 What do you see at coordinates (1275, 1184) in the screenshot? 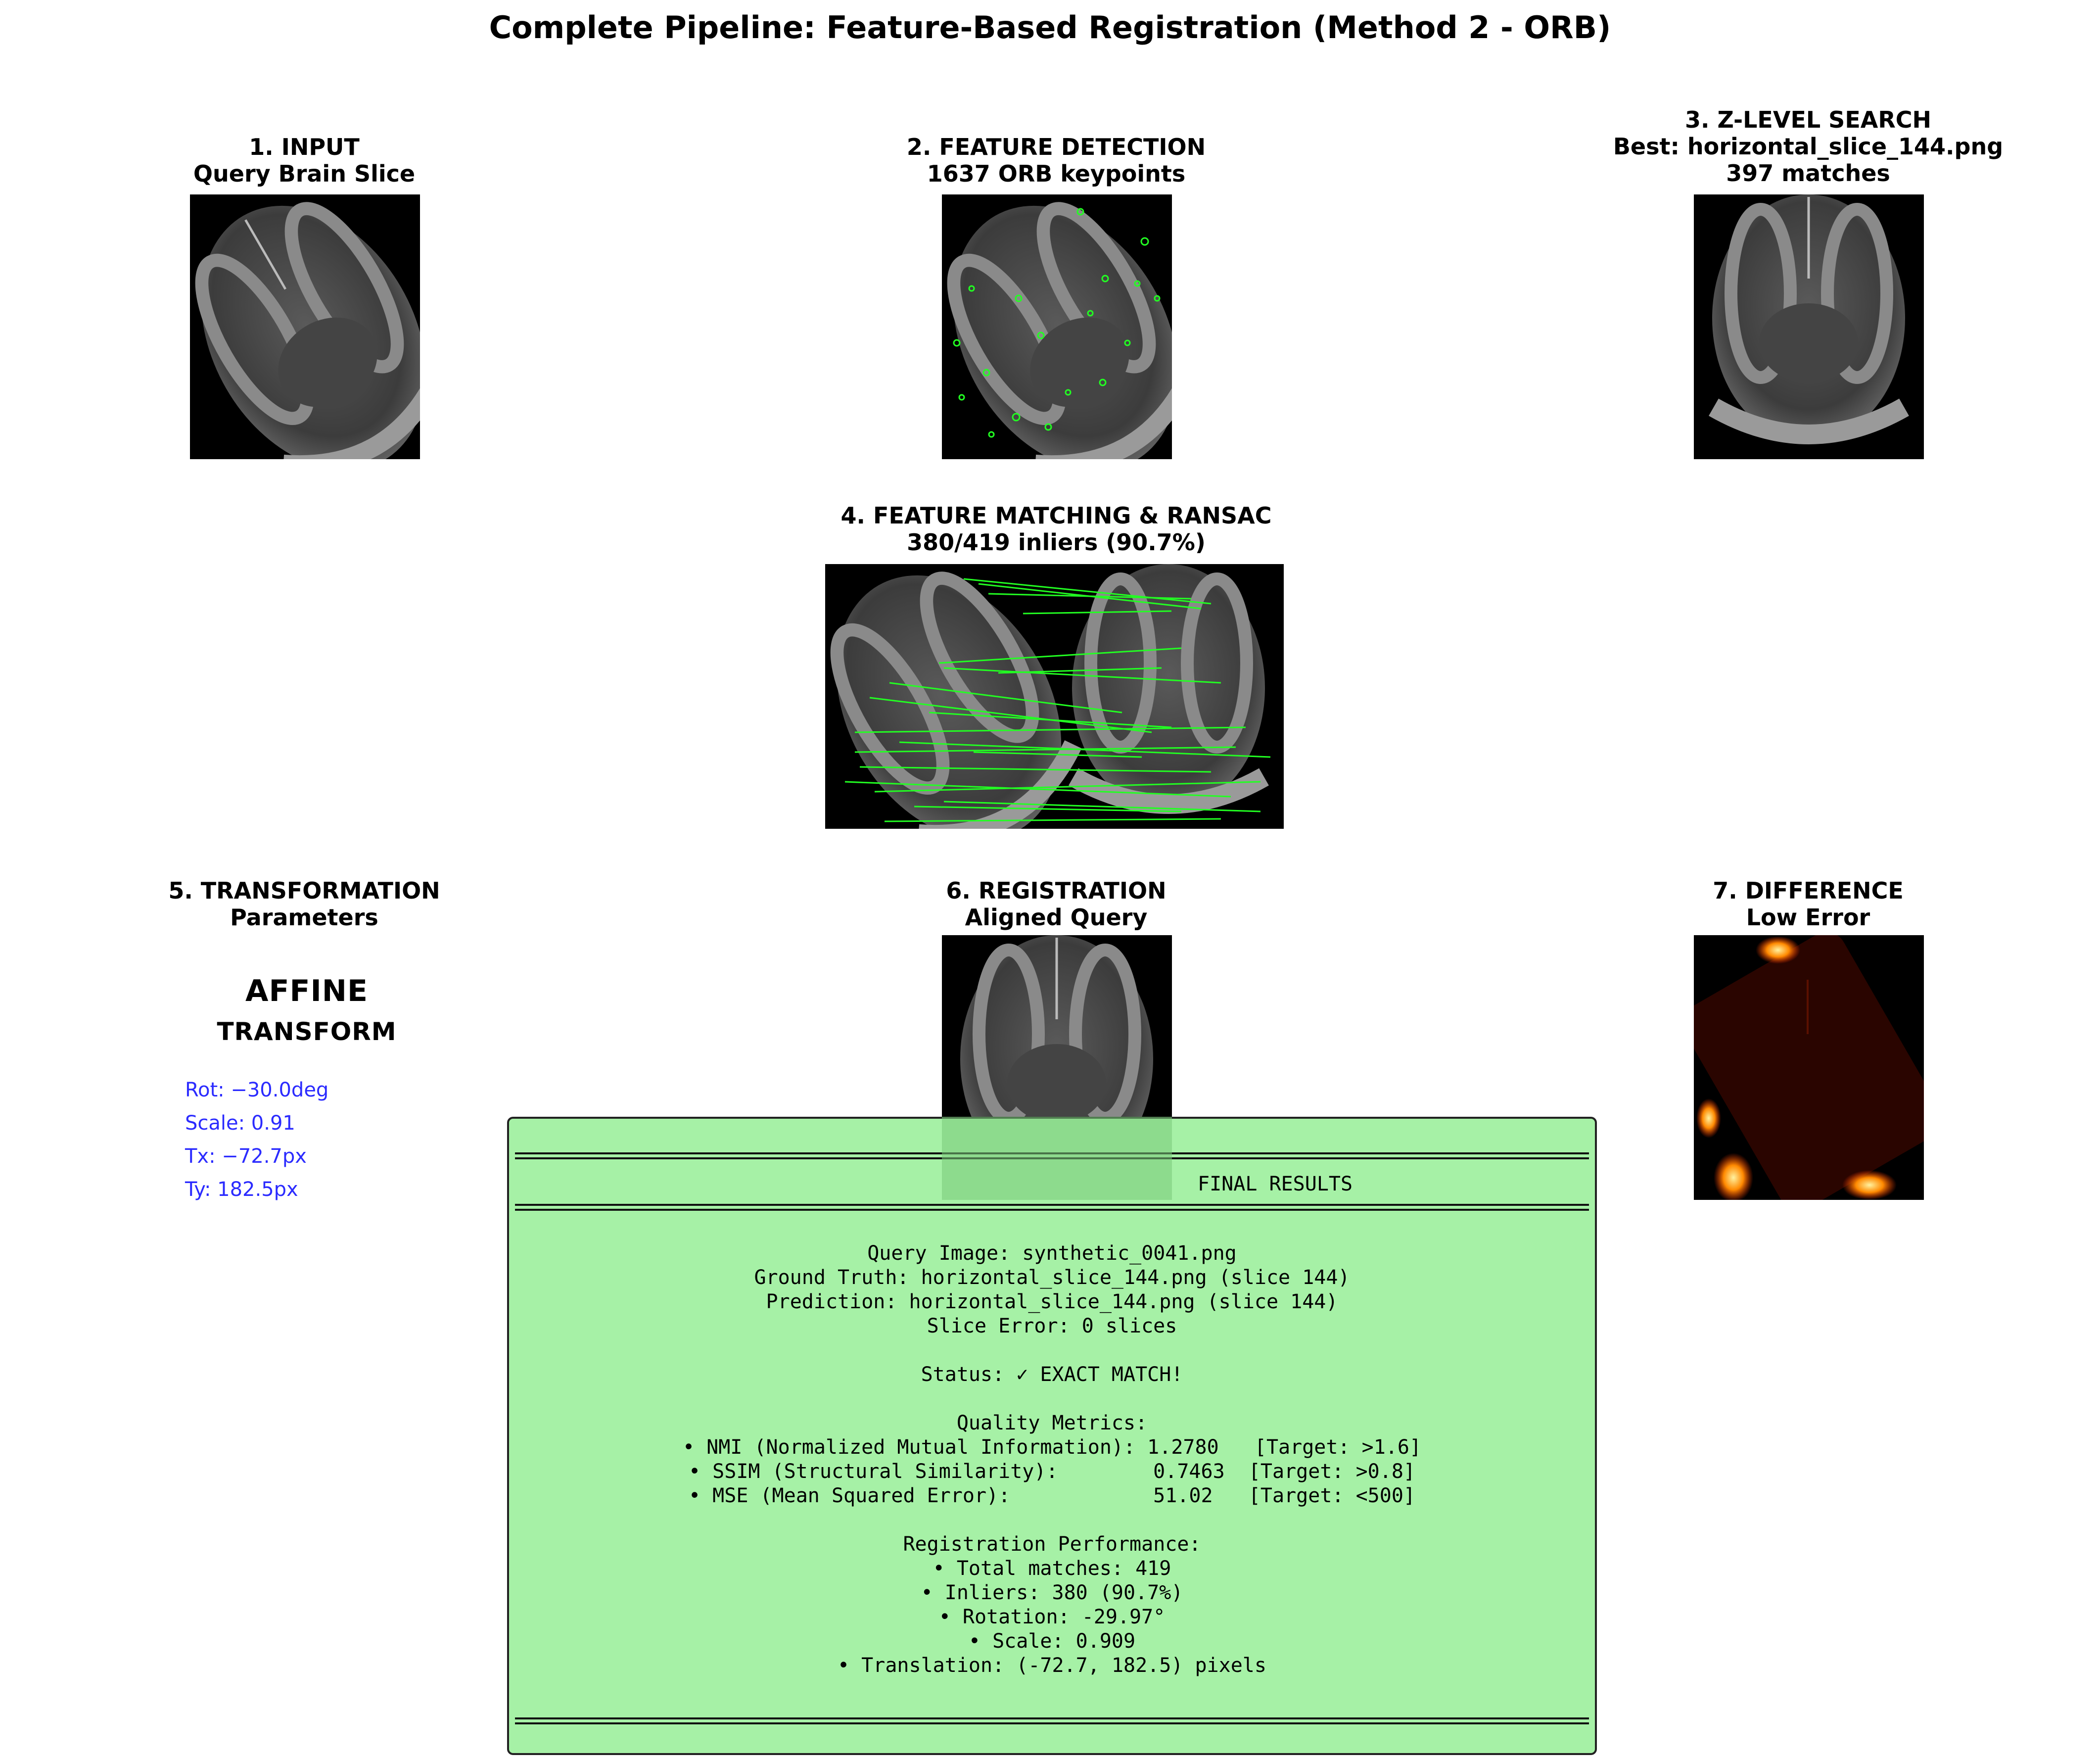
I see `results-heading: FINAL RESULTS` at bounding box center [1275, 1184].